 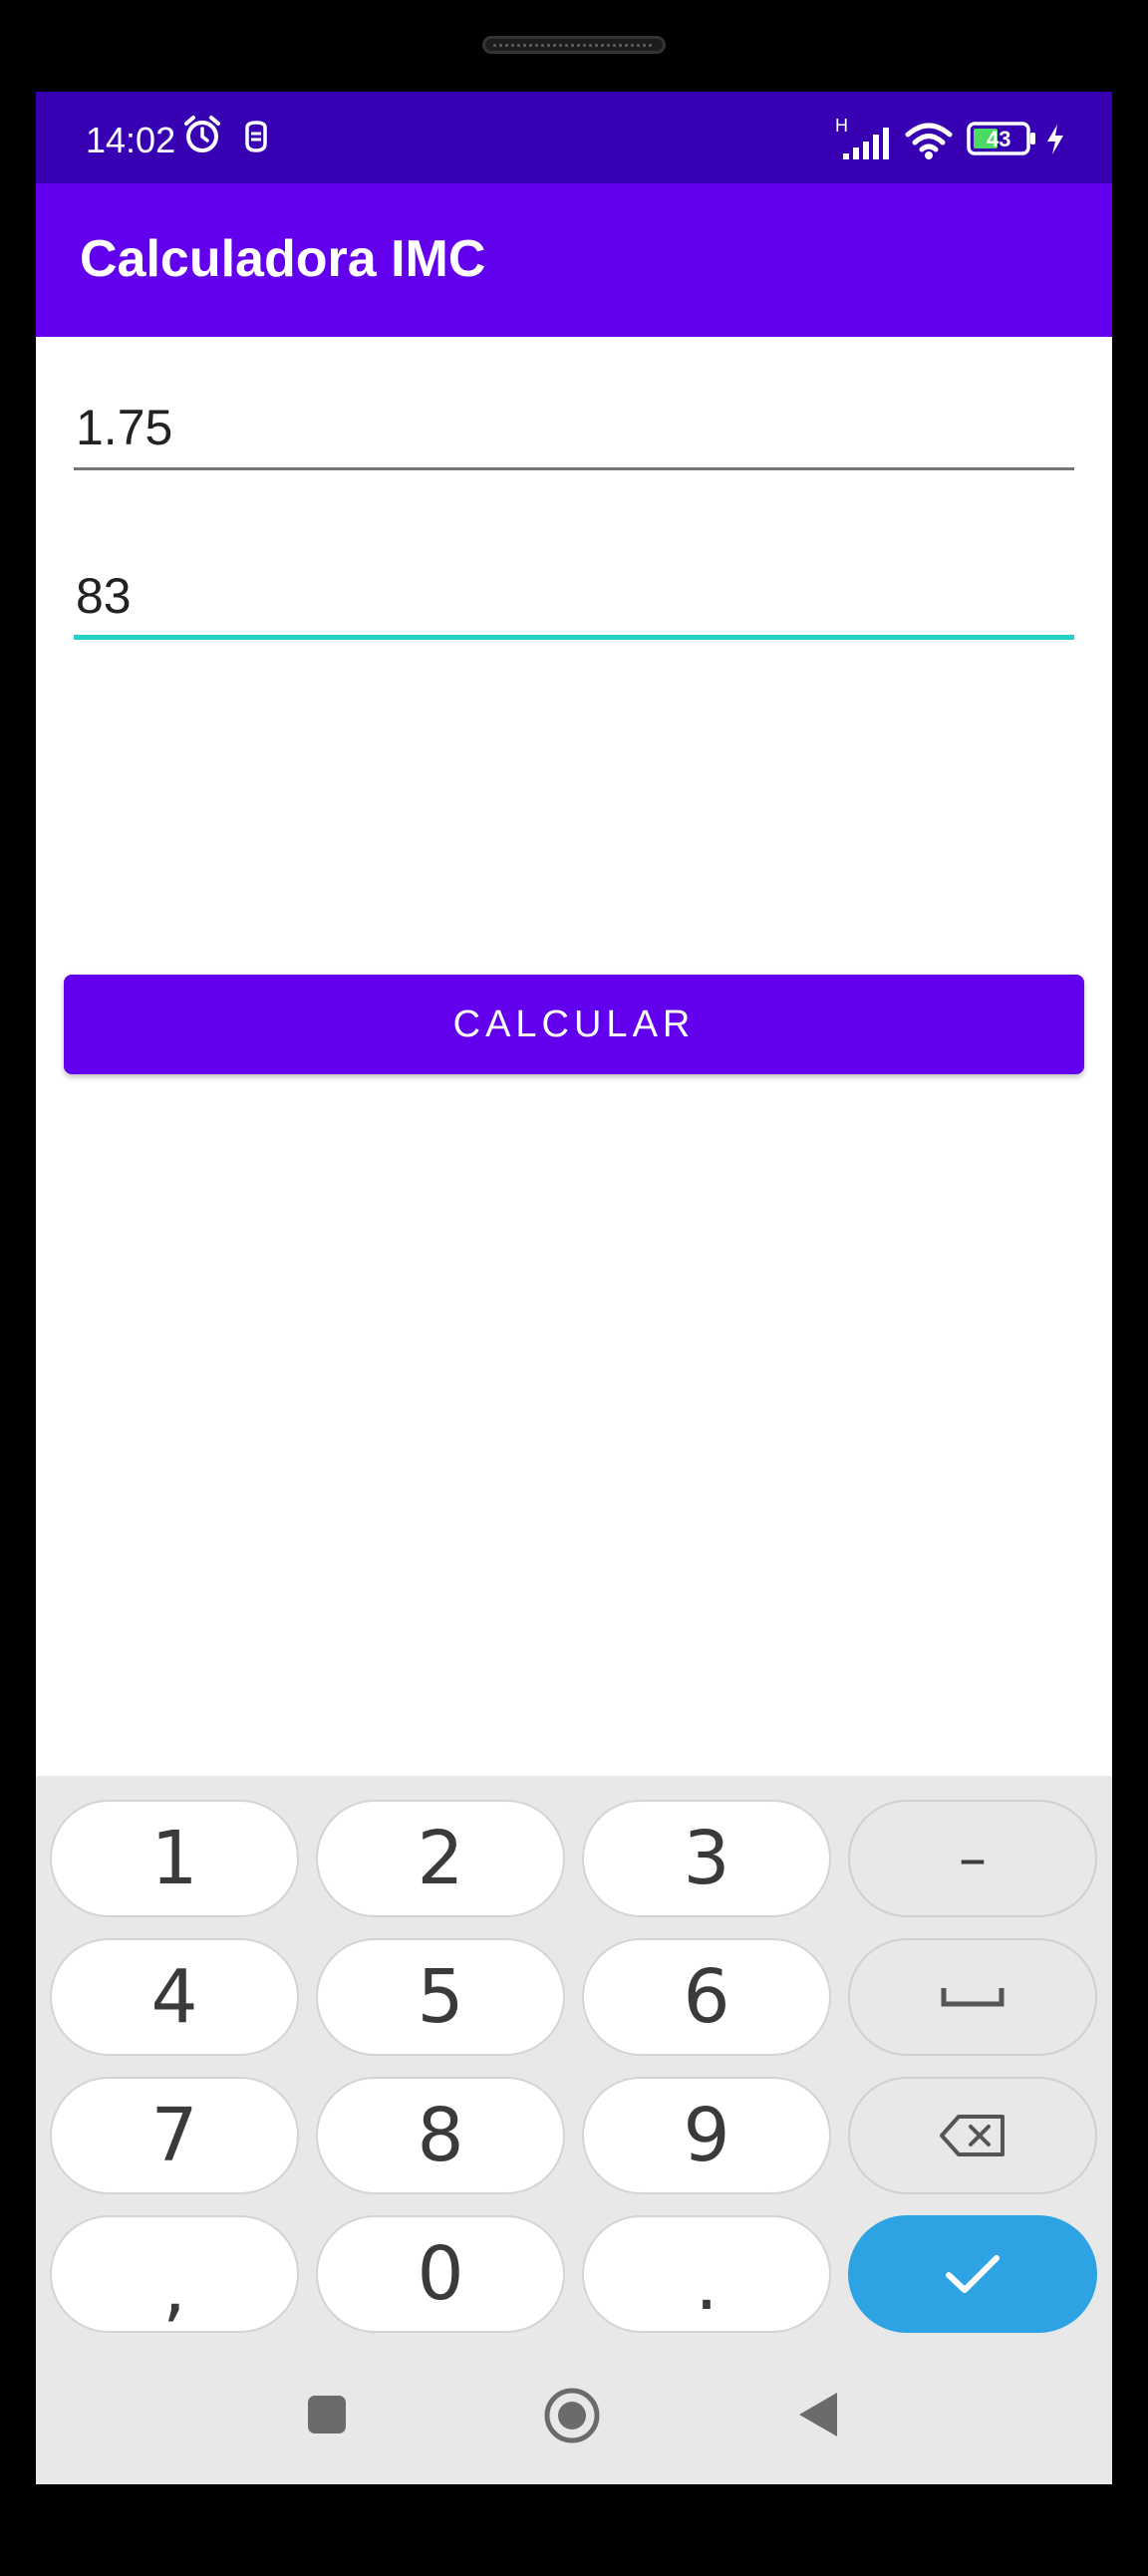 I want to click on alarm-icon, so click(x=202, y=134).